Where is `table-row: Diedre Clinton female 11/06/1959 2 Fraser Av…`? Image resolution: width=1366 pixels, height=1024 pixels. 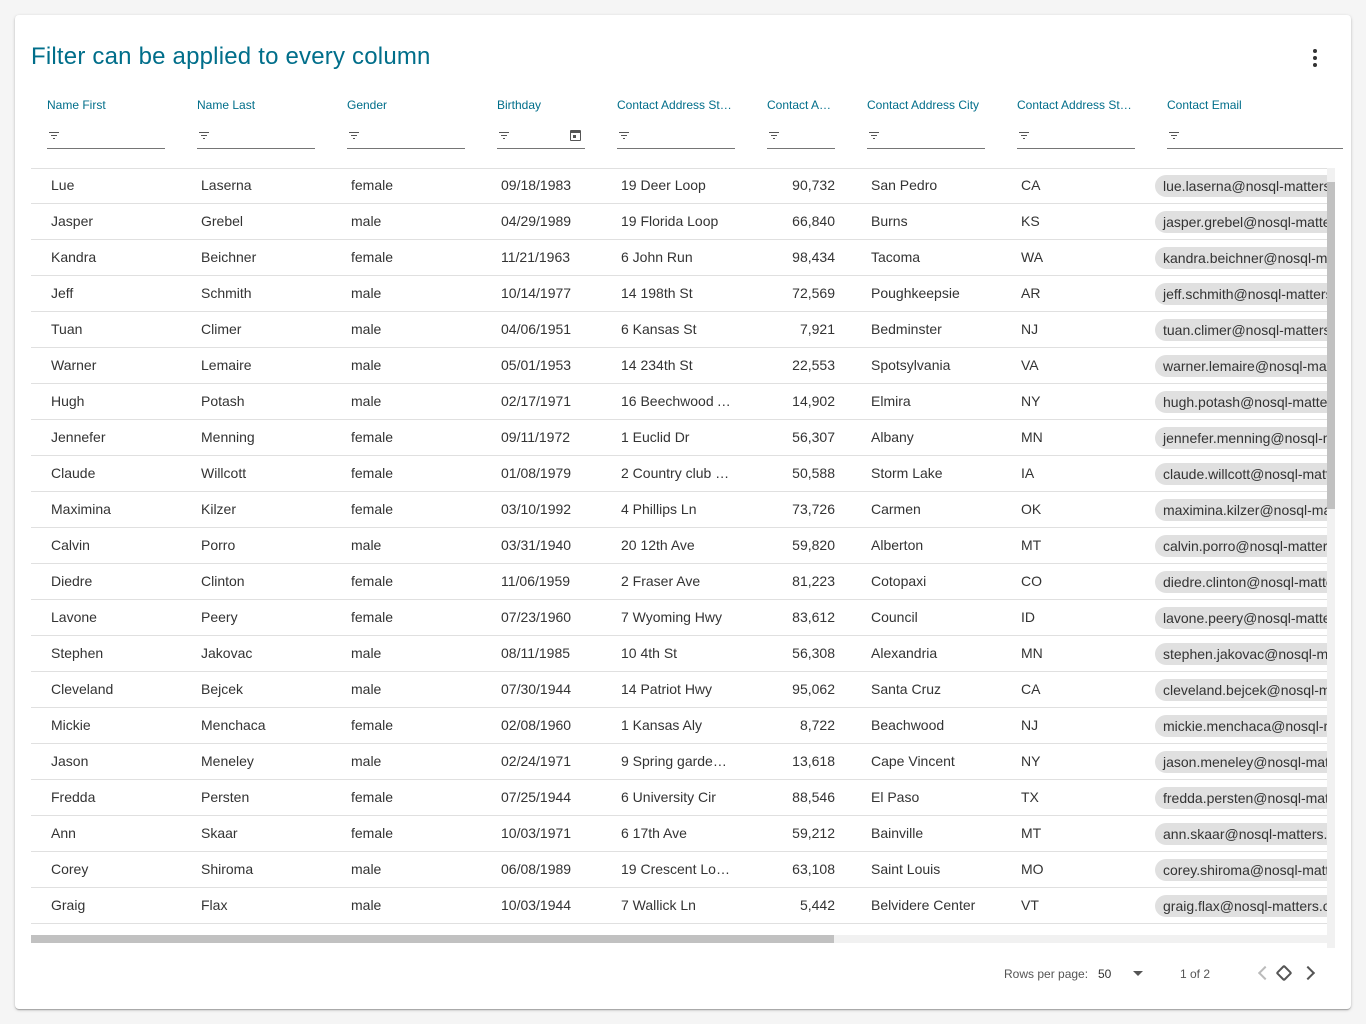 table-row: Diedre Clinton female 11/06/1959 2 Fraser Av… is located at coordinates (679, 582).